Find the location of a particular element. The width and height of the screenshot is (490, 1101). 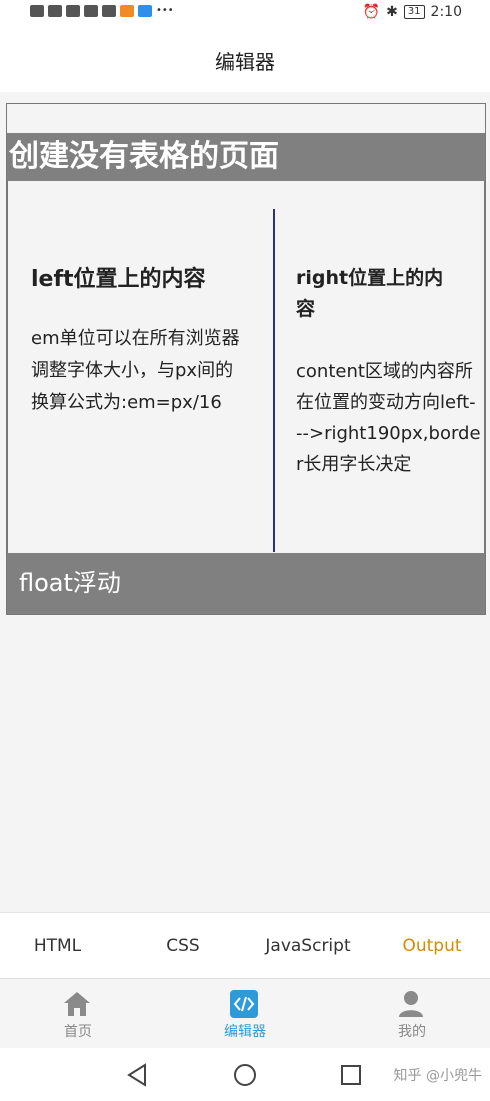

system-nav: 知乎 @小兜牛 is located at coordinates (245, 1074).